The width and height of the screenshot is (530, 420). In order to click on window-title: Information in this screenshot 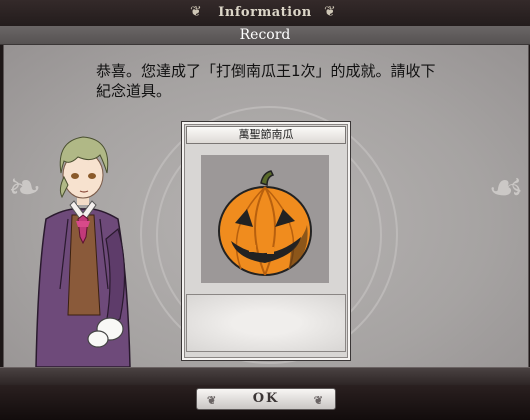, I will do `click(265, 12)`.